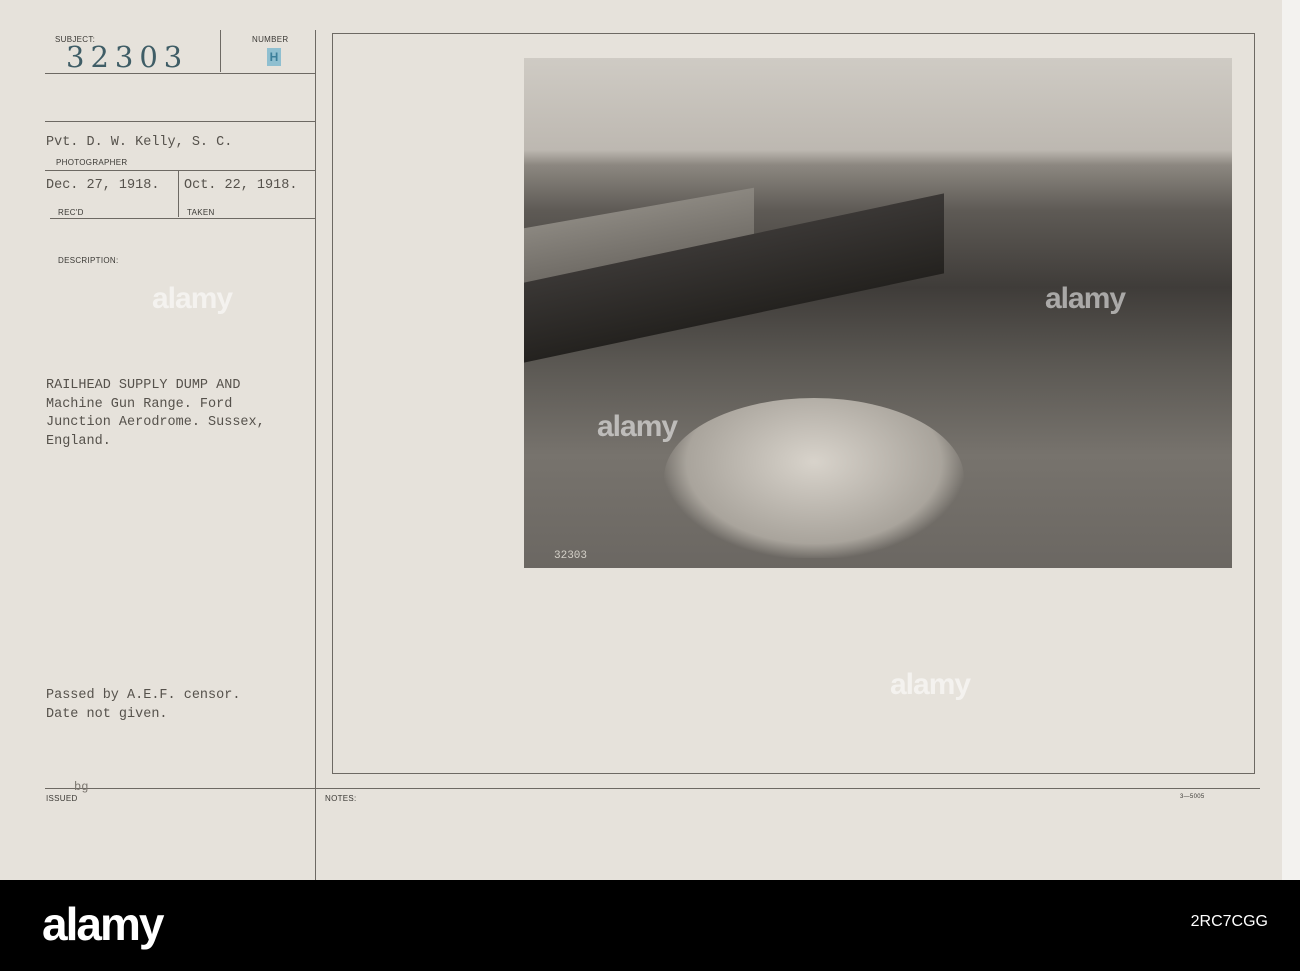 The image size is (1300, 971). What do you see at coordinates (652, 788) in the screenshot?
I see `bottom-rule` at bounding box center [652, 788].